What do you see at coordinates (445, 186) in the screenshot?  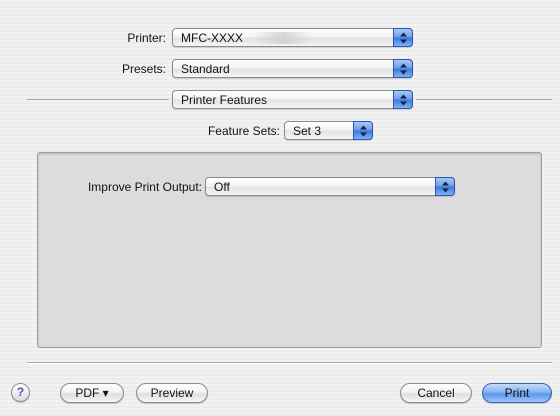 I see `improve-output-arrows-icon` at bounding box center [445, 186].